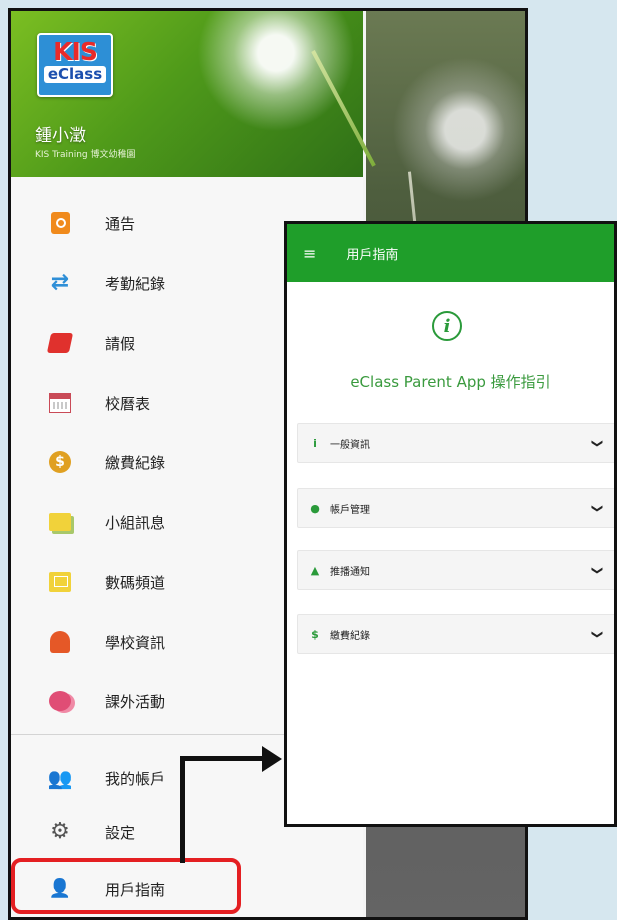  What do you see at coordinates (135, 462) in the screenshot?
I see `menu-item-label: 繳費紀錄` at bounding box center [135, 462].